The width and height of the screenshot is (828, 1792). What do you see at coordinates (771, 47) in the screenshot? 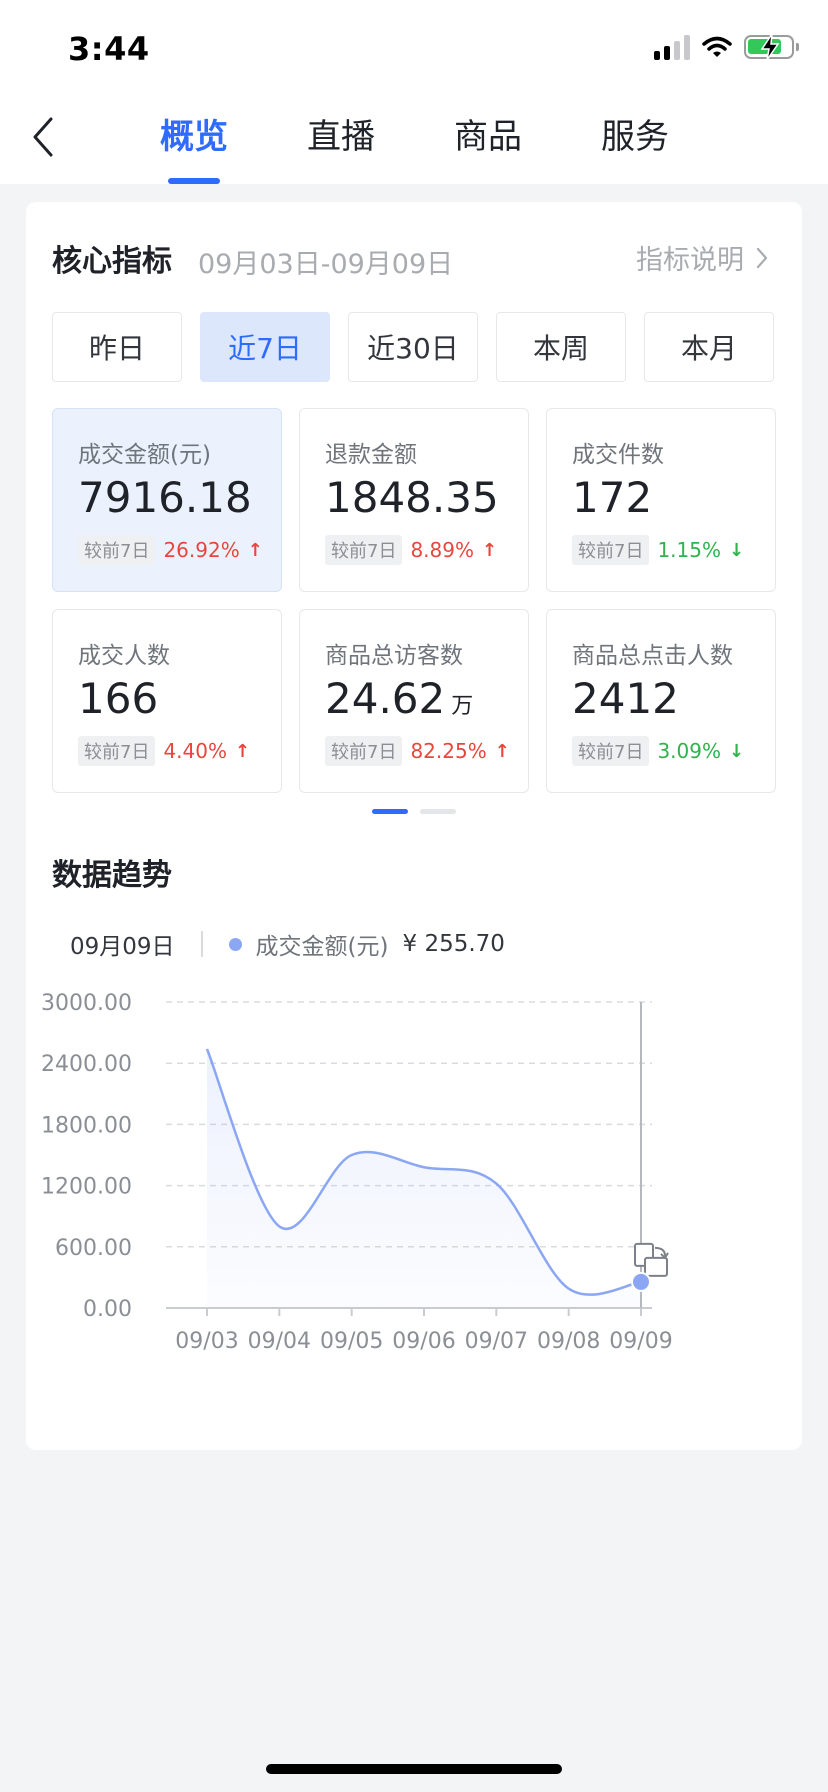
I see `battery-icon` at bounding box center [771, 47].